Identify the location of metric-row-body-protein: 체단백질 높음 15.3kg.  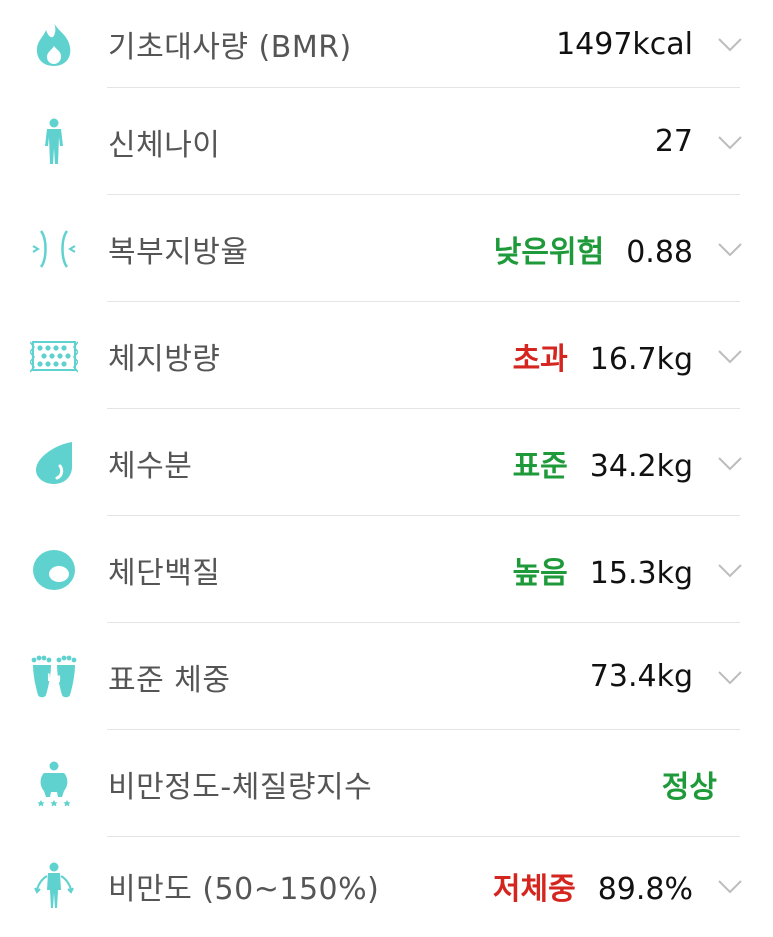
(386, 569).